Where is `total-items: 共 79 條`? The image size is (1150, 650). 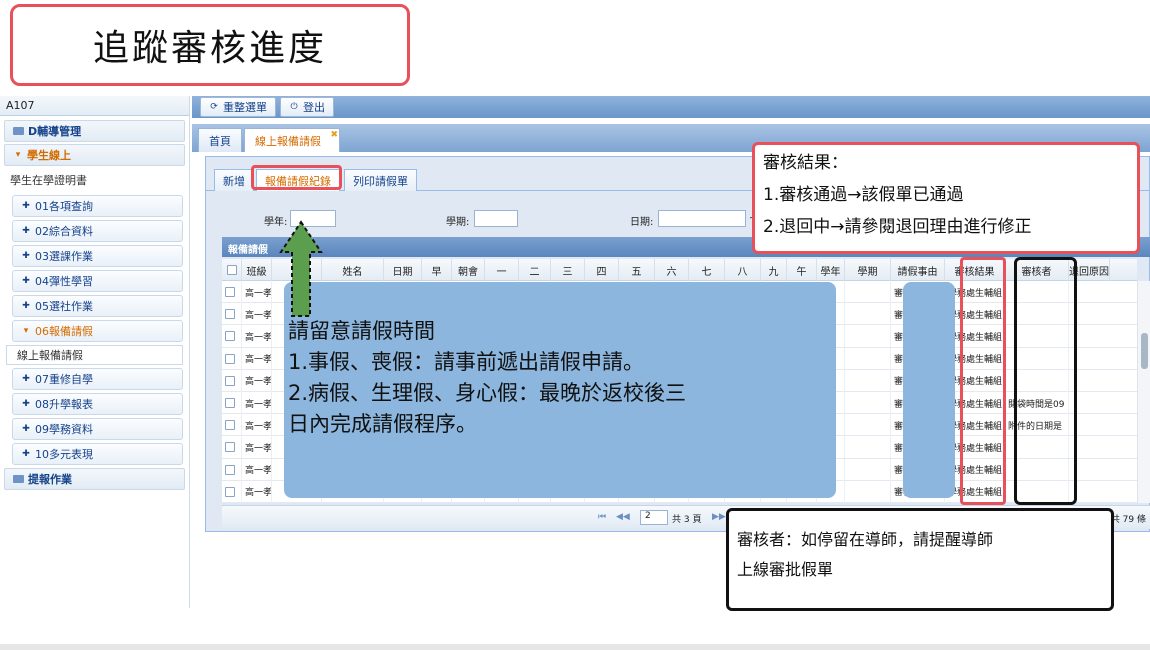 total-items: 共 79 條 is located at coordinates (1128, 520).